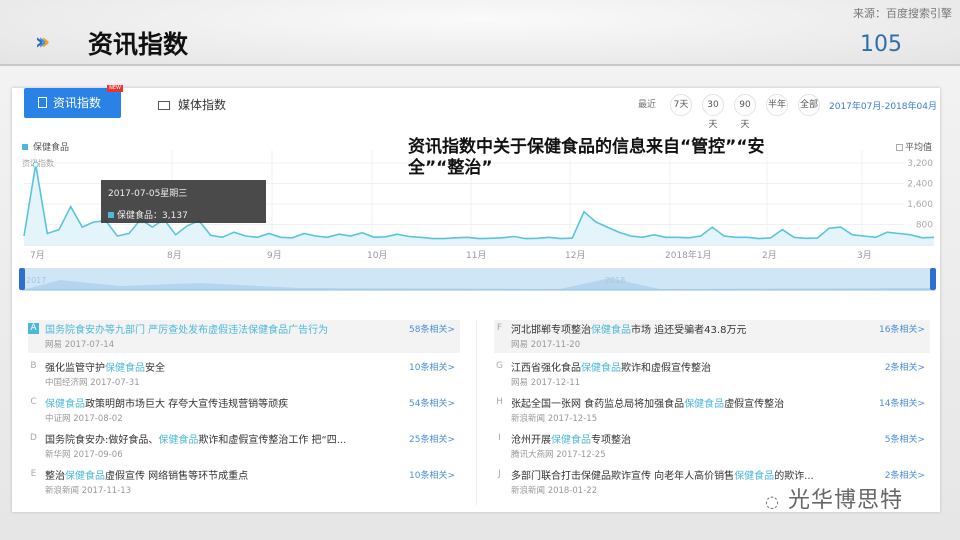  Describe the element at coordinates (769, 255) in the screenshot. I see `x-tick-label: 2月` at that location.